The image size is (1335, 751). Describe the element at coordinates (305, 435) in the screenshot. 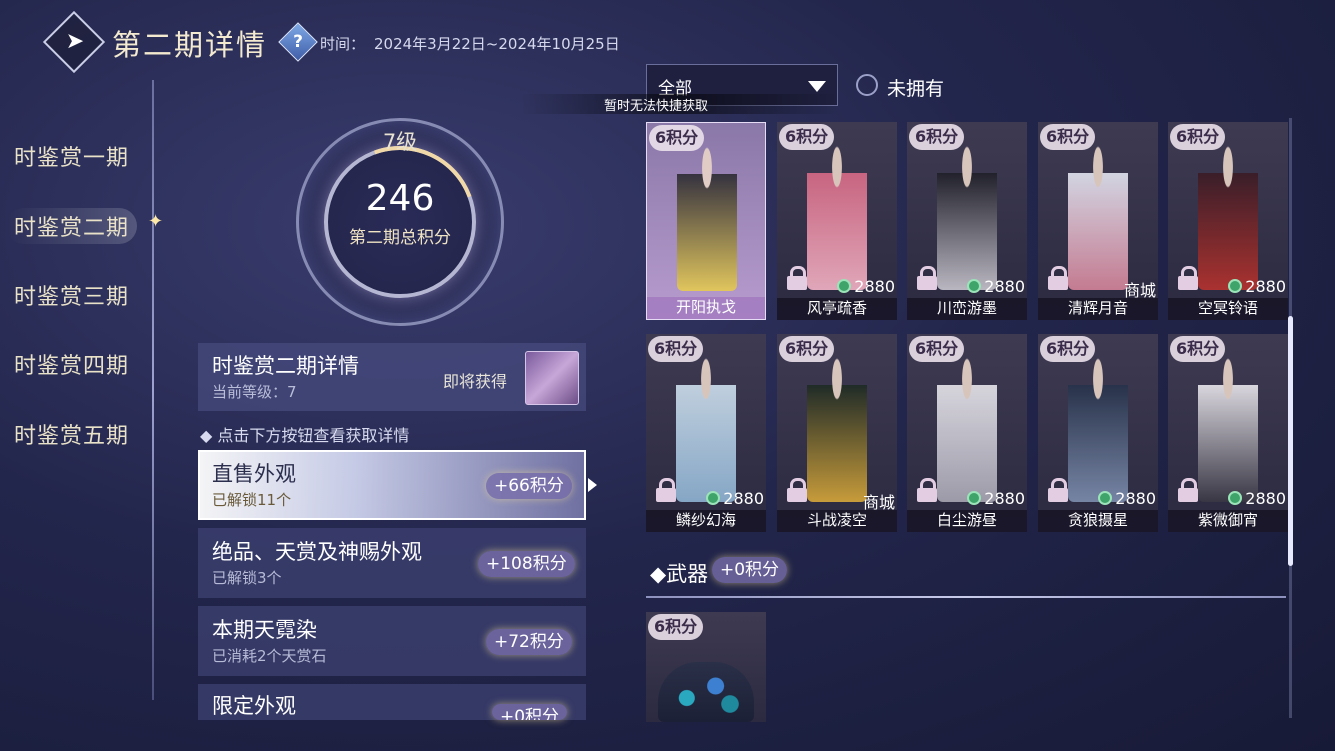

I see `hint-text: ◆ 点击下方按钮查看获取详情` at that location.